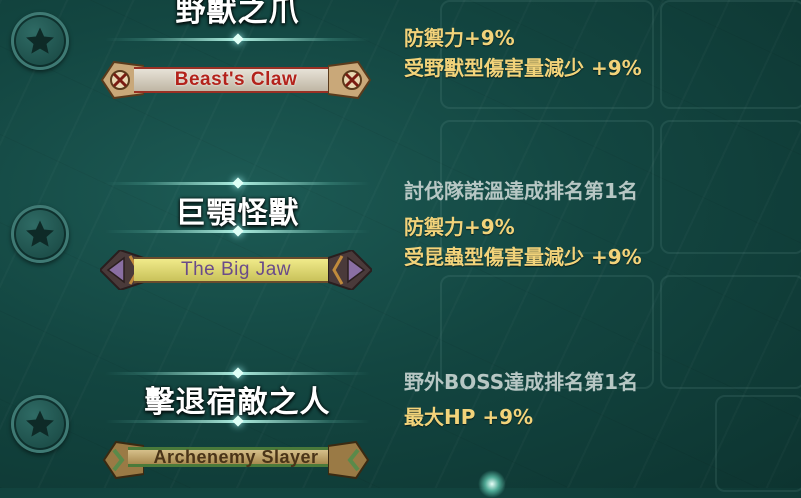 The image size is (801, 498). Describe the element at coordinates (521, 382) in the screenshot. I see `title-condition: 野外BOSS達成排名第1名` at that location.